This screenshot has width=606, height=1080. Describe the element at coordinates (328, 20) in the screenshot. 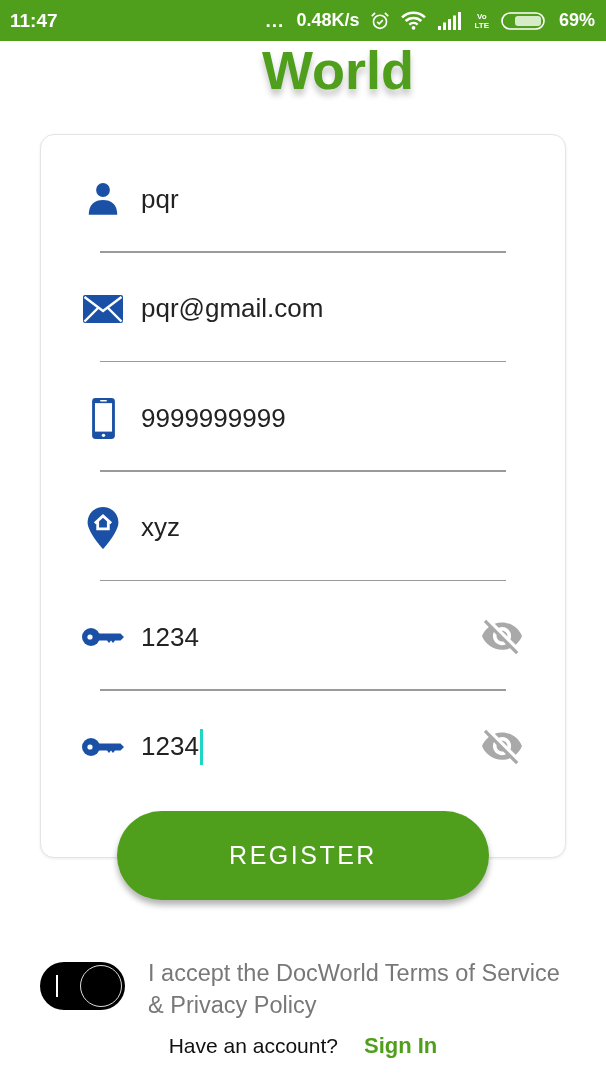

I see `network-speed: 0.48K/s` at that location.